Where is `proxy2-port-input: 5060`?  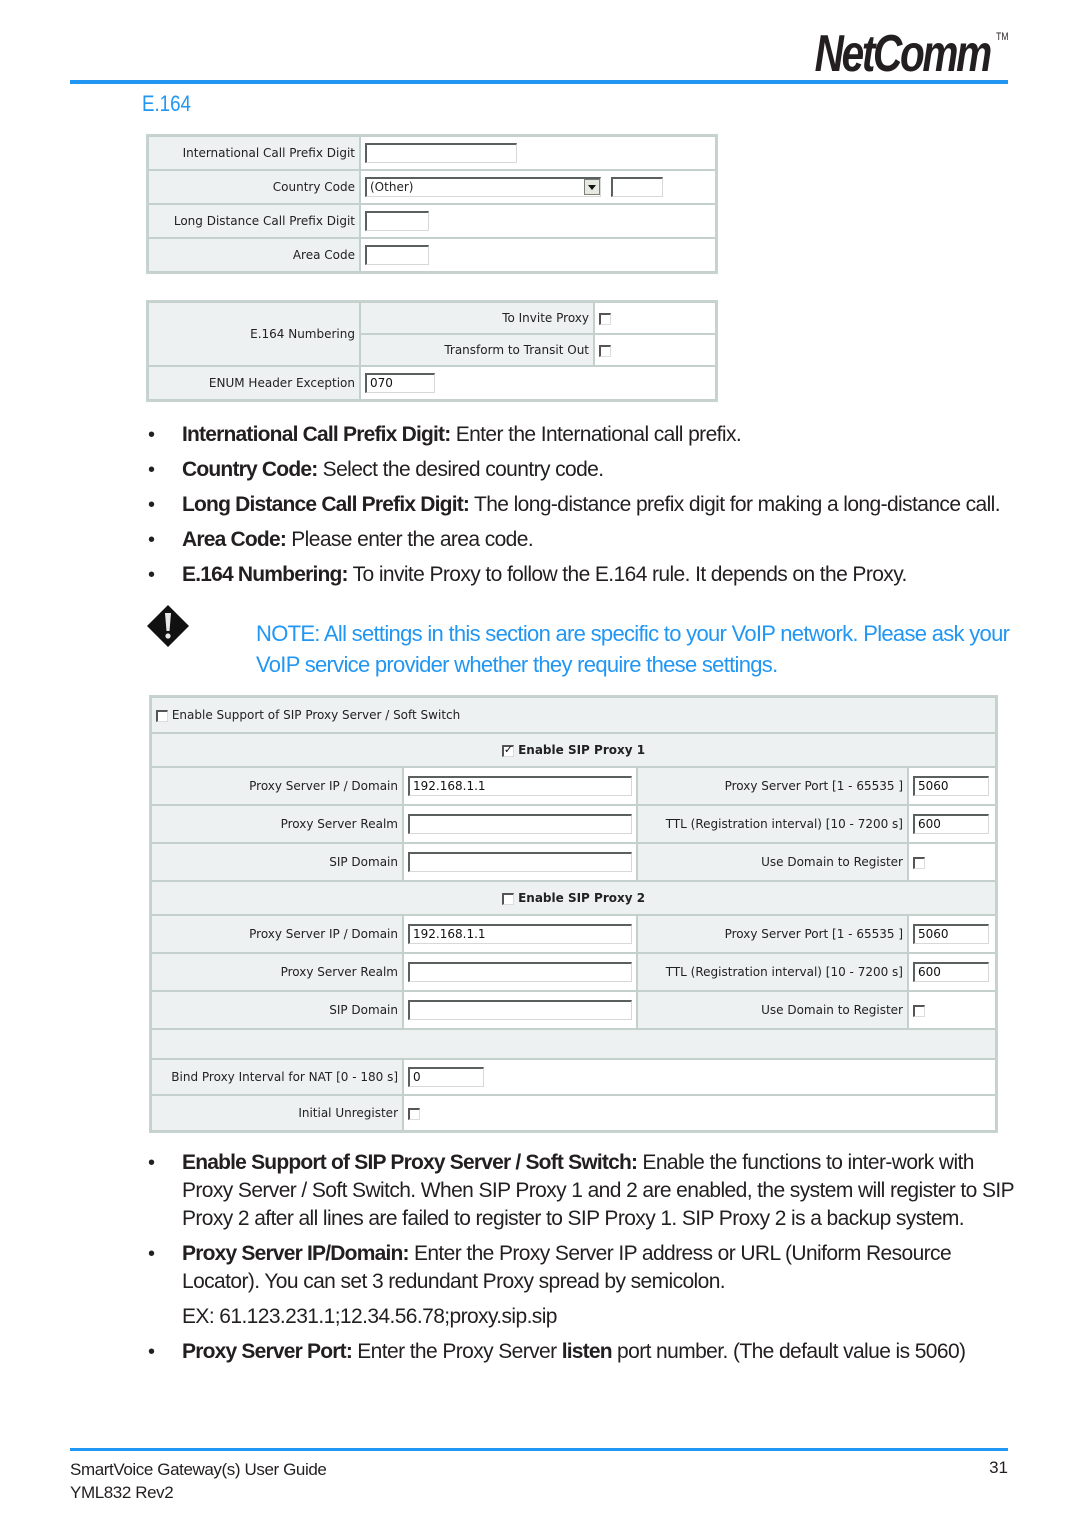 proxy2-port-input: 5060 is located at coordinates (951, 934).